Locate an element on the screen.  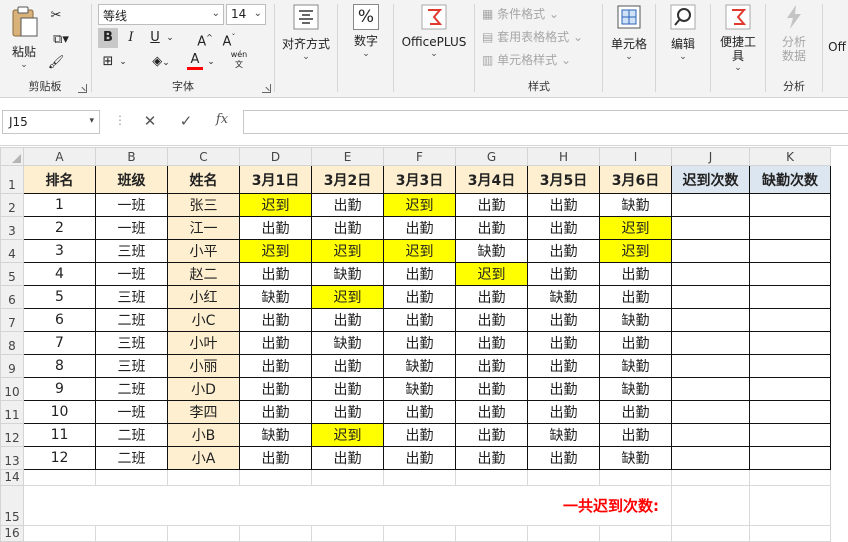
enter-icon: ✓ is located at coordinates (186, 121).